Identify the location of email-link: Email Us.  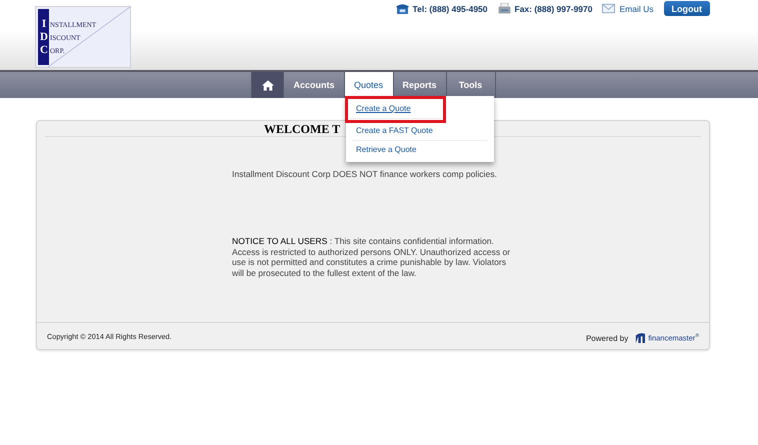
(636, 9).